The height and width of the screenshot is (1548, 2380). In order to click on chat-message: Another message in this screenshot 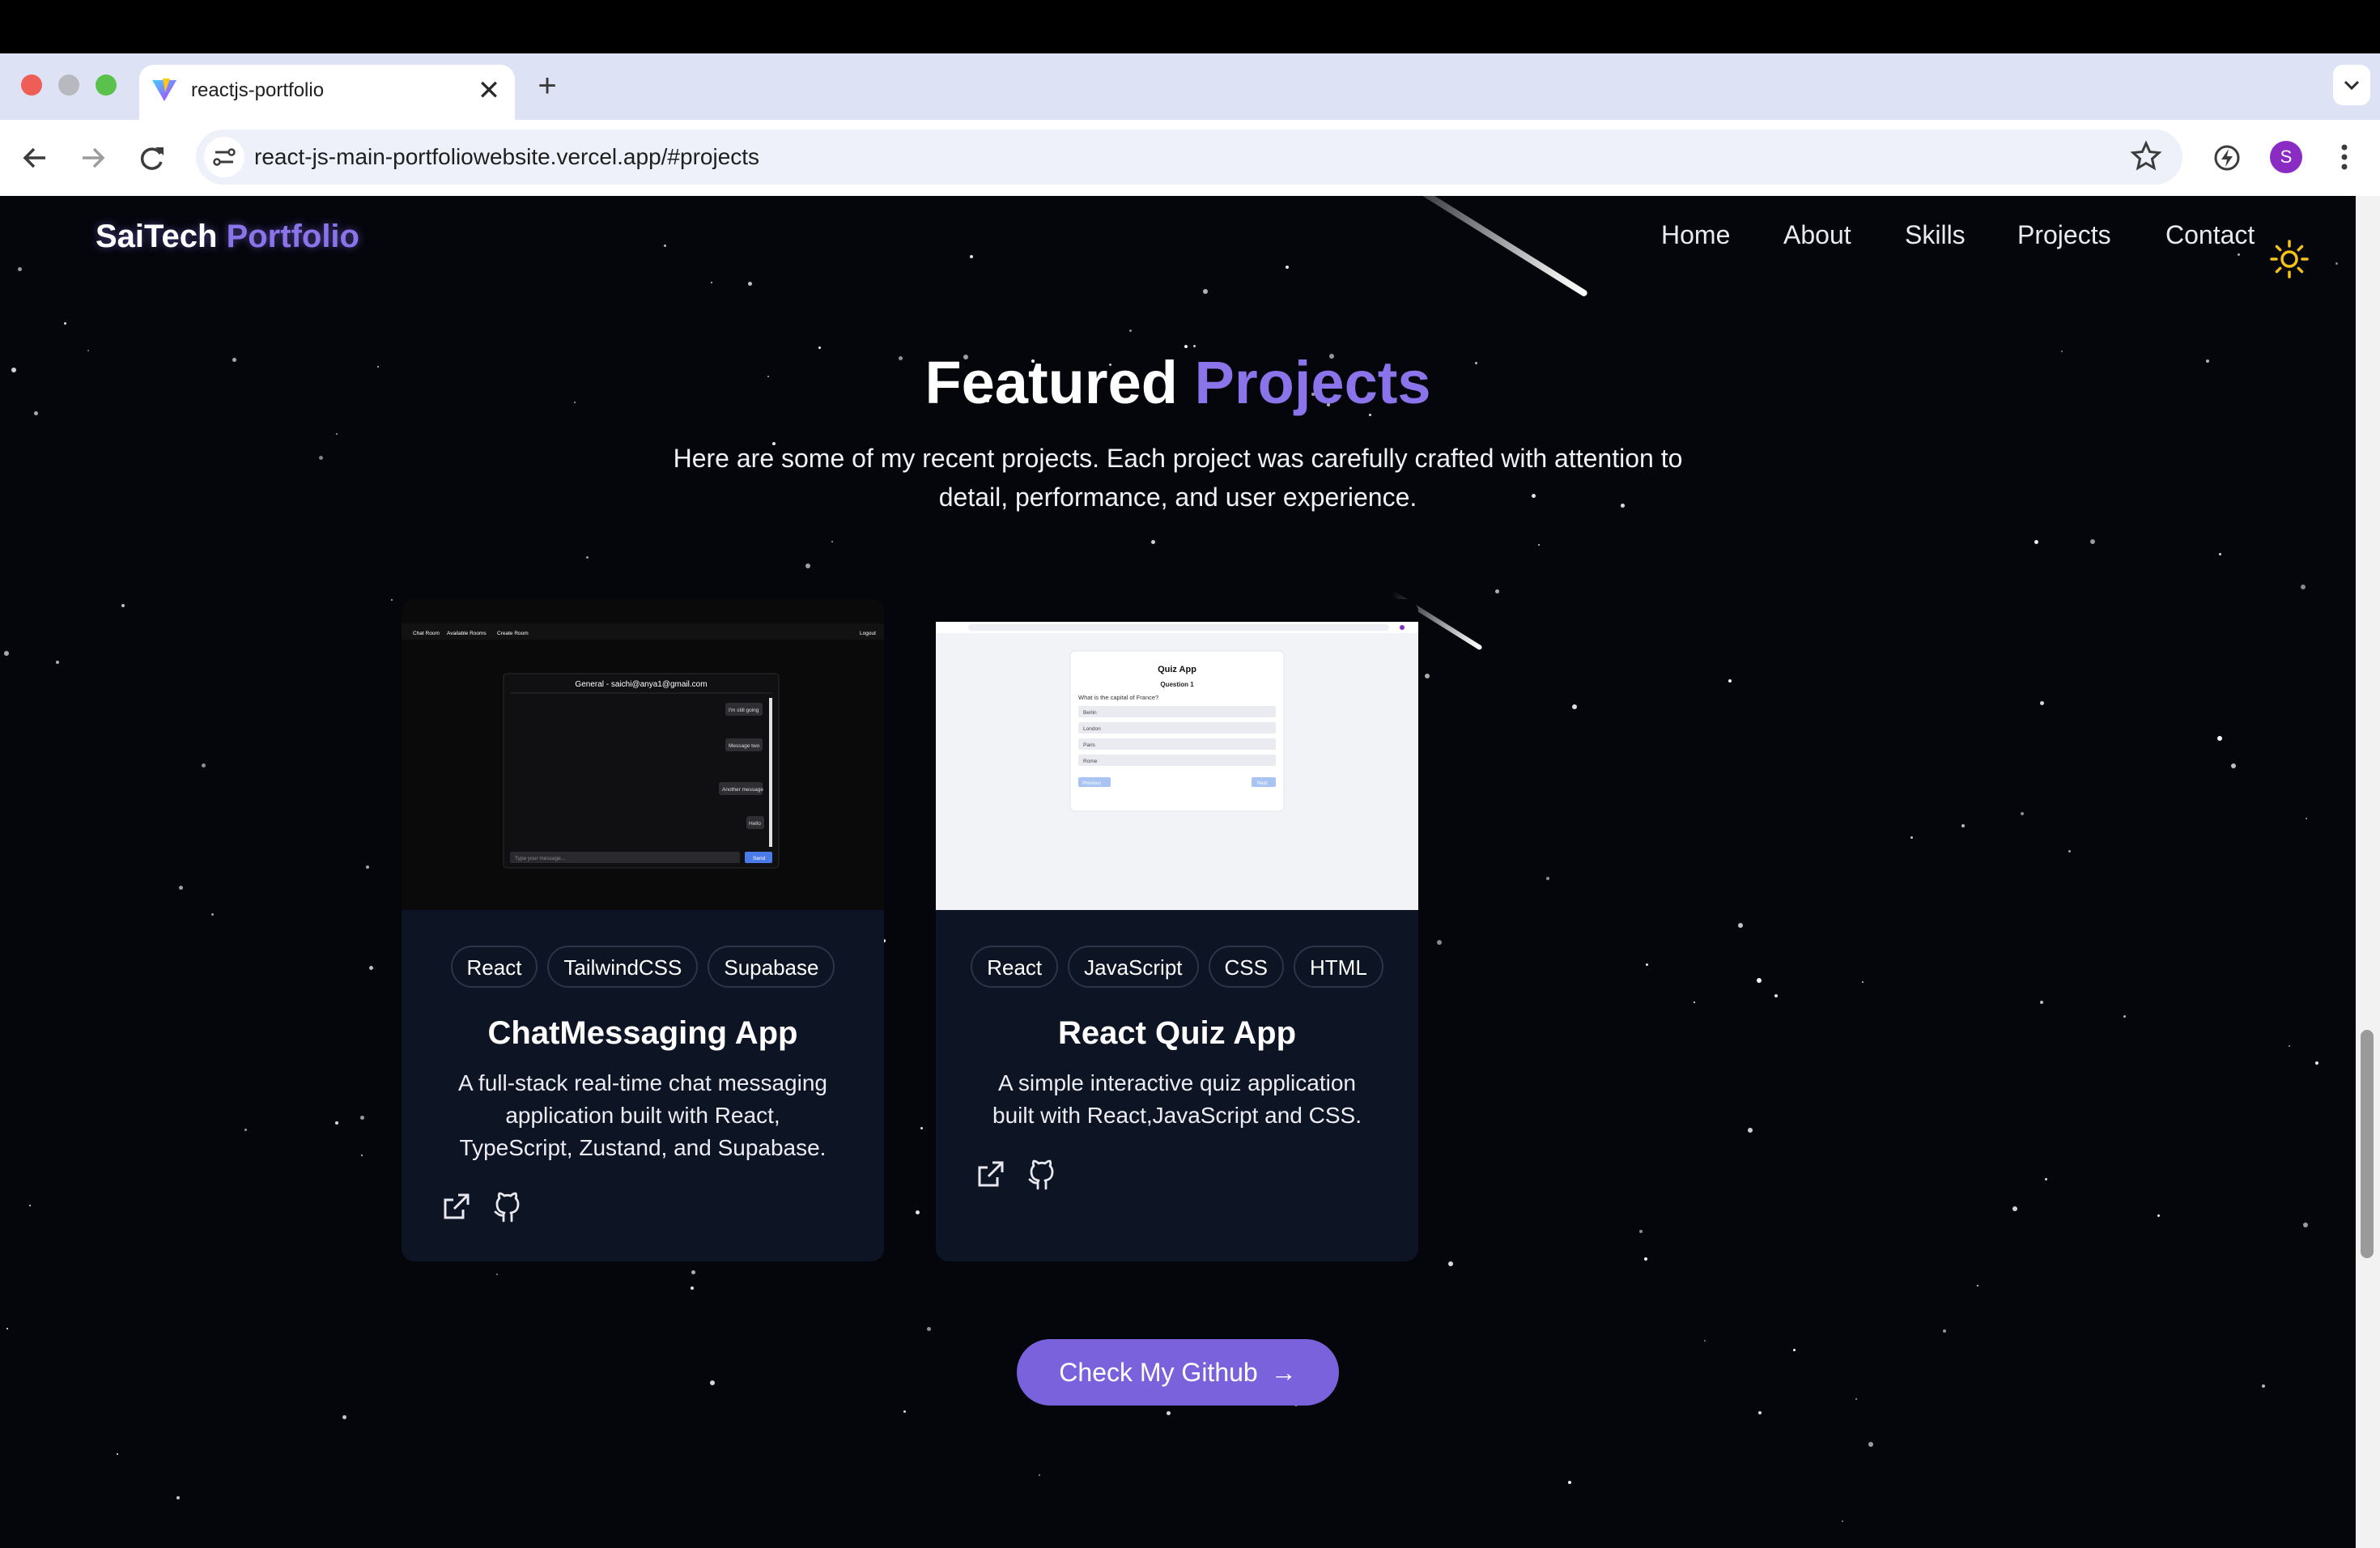, I will do `click(742, 790)`.